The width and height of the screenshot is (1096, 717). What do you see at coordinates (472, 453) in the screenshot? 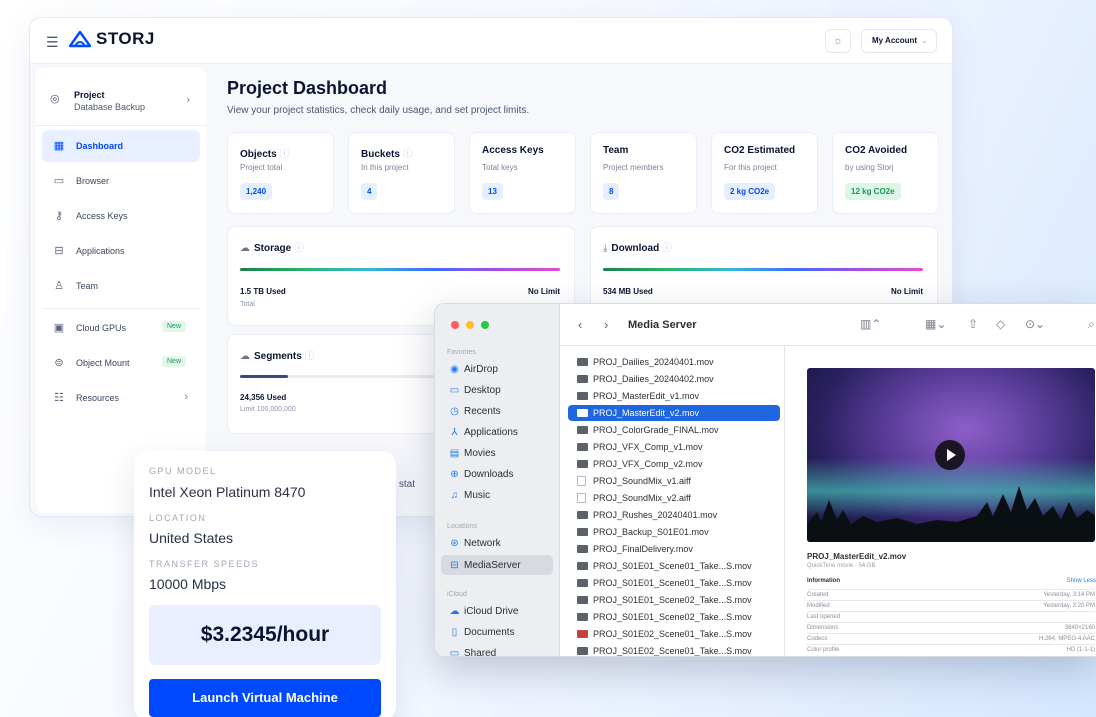
I see `sidebar-item-movies: ▤ Movies` at bounding box center [472, 453].